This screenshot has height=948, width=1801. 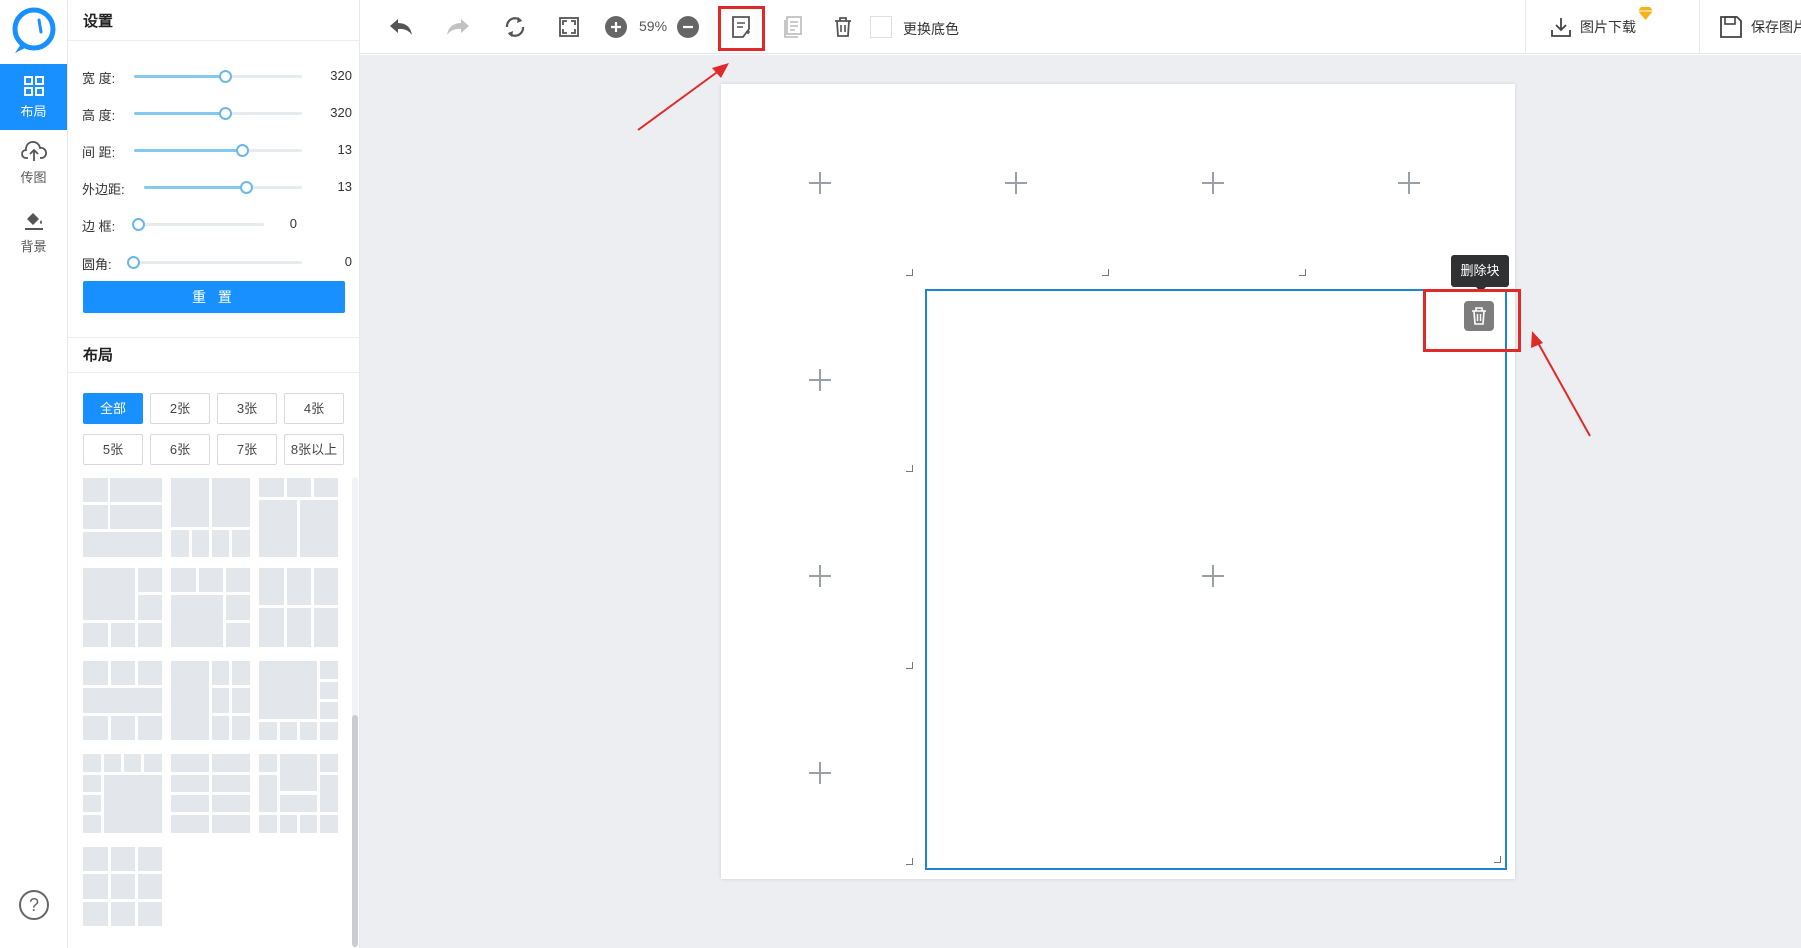 I want to click on redo-button, so click(x=458, y=27).